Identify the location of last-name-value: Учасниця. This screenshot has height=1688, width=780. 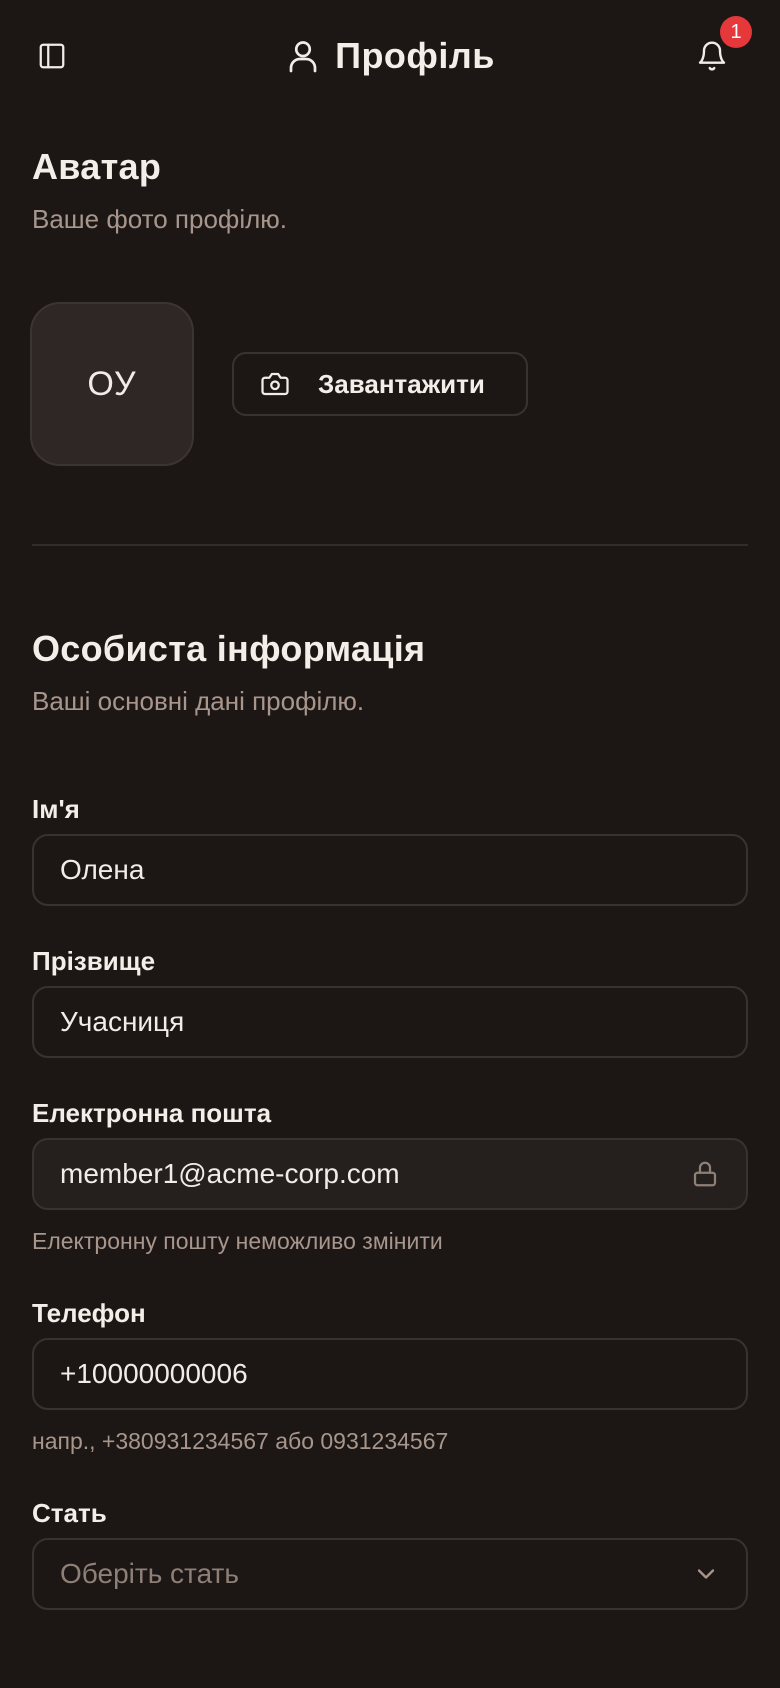
(122, 1021).